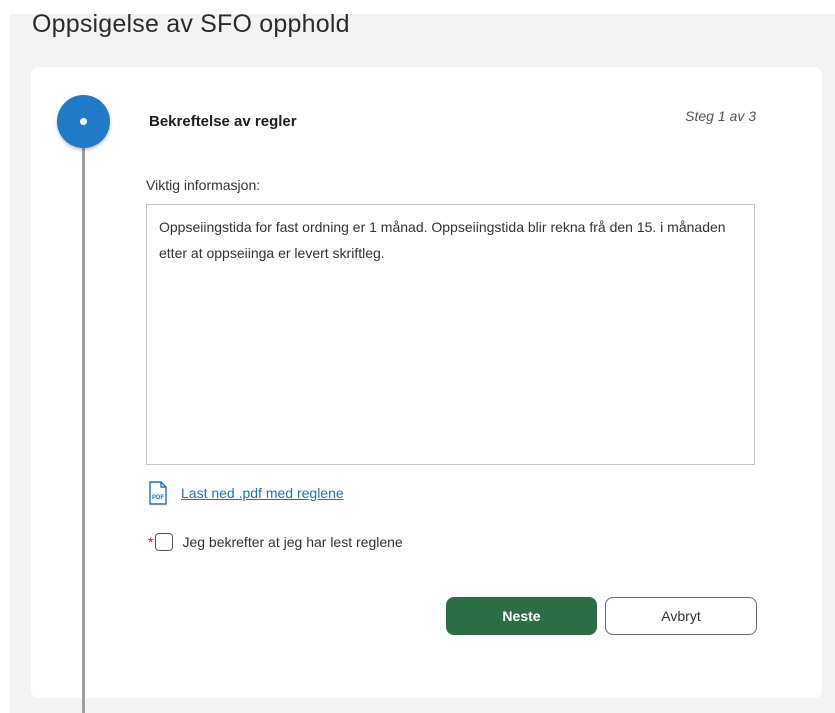 Image resolution: width=835 pixels, height=713 pixels. Describe the element at coordinates (191, 24) in the screenshot. I see `page-title: Oppsigelse av SFO opphold` at that location.